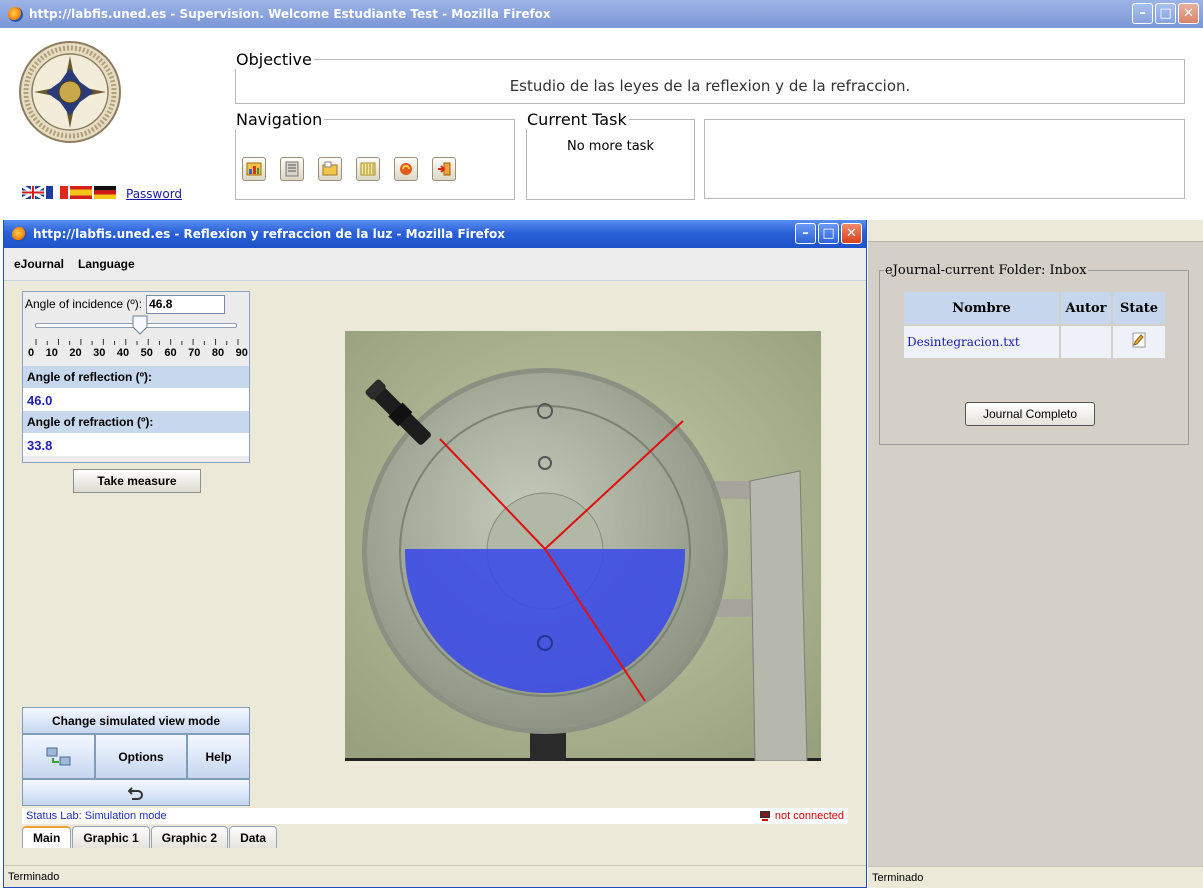  What do you see at coordinates (34, 877) in the screenshot?
I see `lab-status-text: Terminado` at bounding box center [34, 877].